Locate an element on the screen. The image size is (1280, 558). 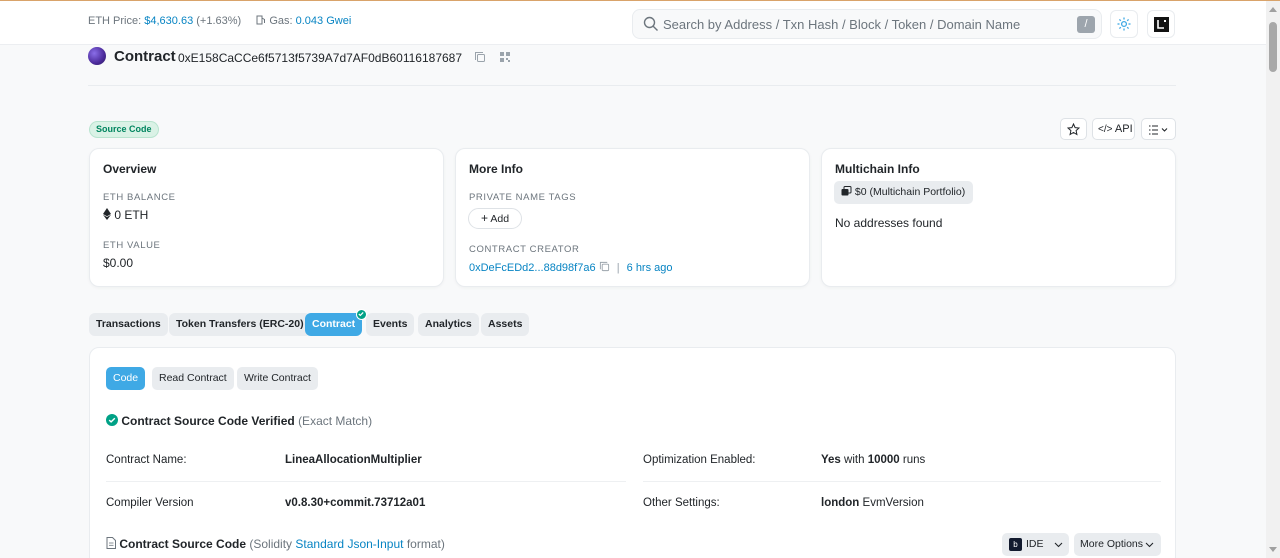
multichain-portfolio-button: $0 (Multichain Portfolio) is located at coordinates (904, 192).